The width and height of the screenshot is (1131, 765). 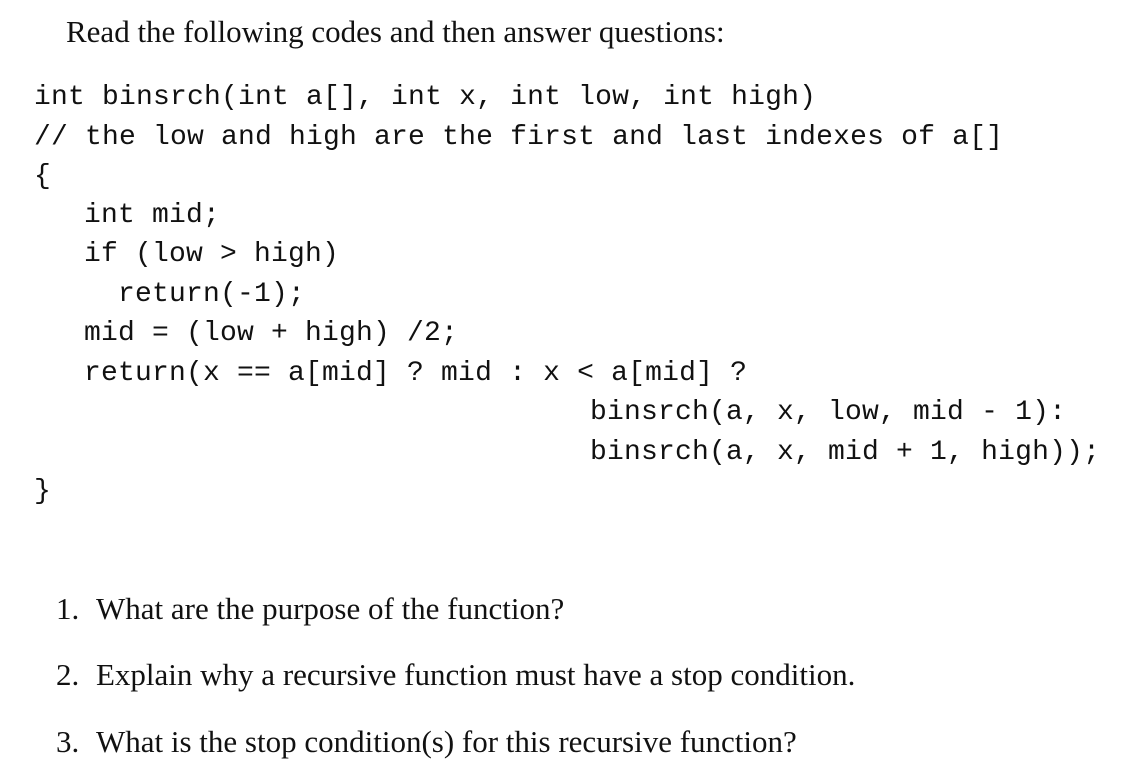 What do you see at coordinates (68, 741) in the screenshot?
I see `question-number: 3.` at bounding box center [68, 741].